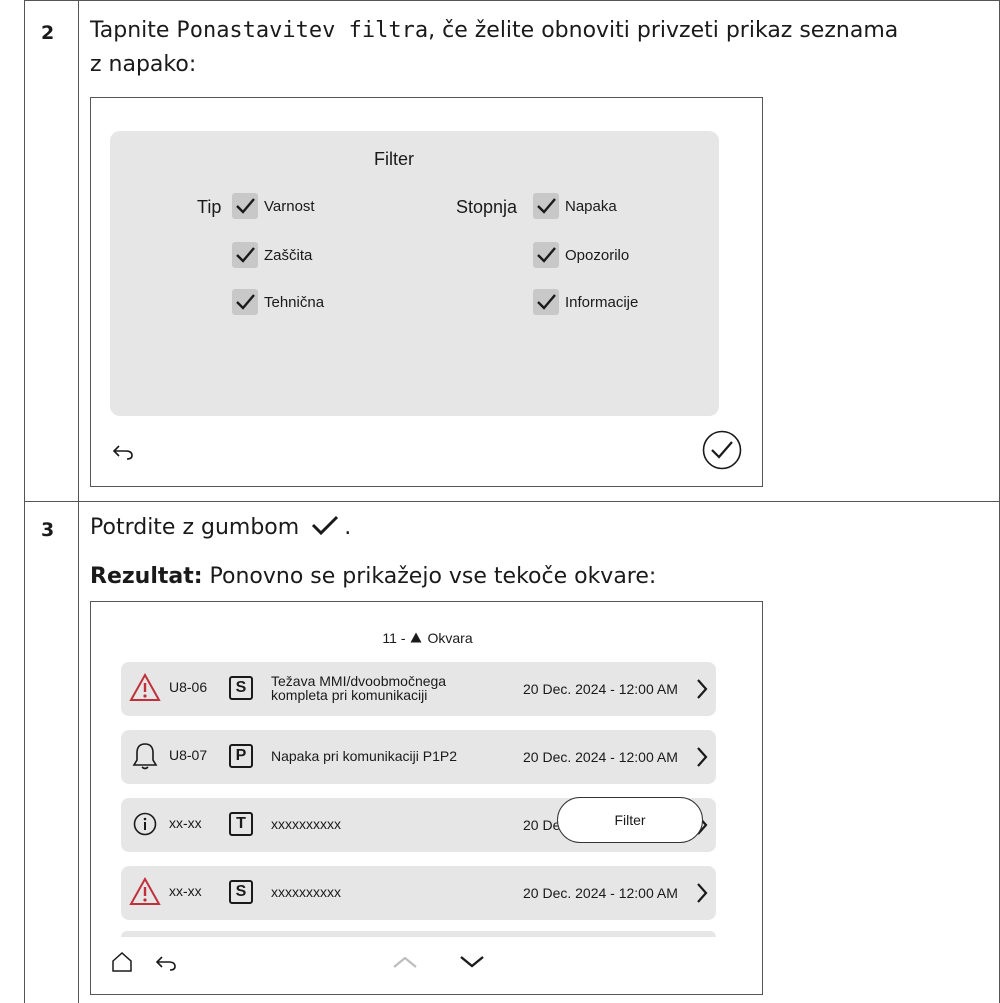 Image resolution: width=1000 pixels, height=1003 pixels. I want to click on category-badge: P, so click(241, 756).